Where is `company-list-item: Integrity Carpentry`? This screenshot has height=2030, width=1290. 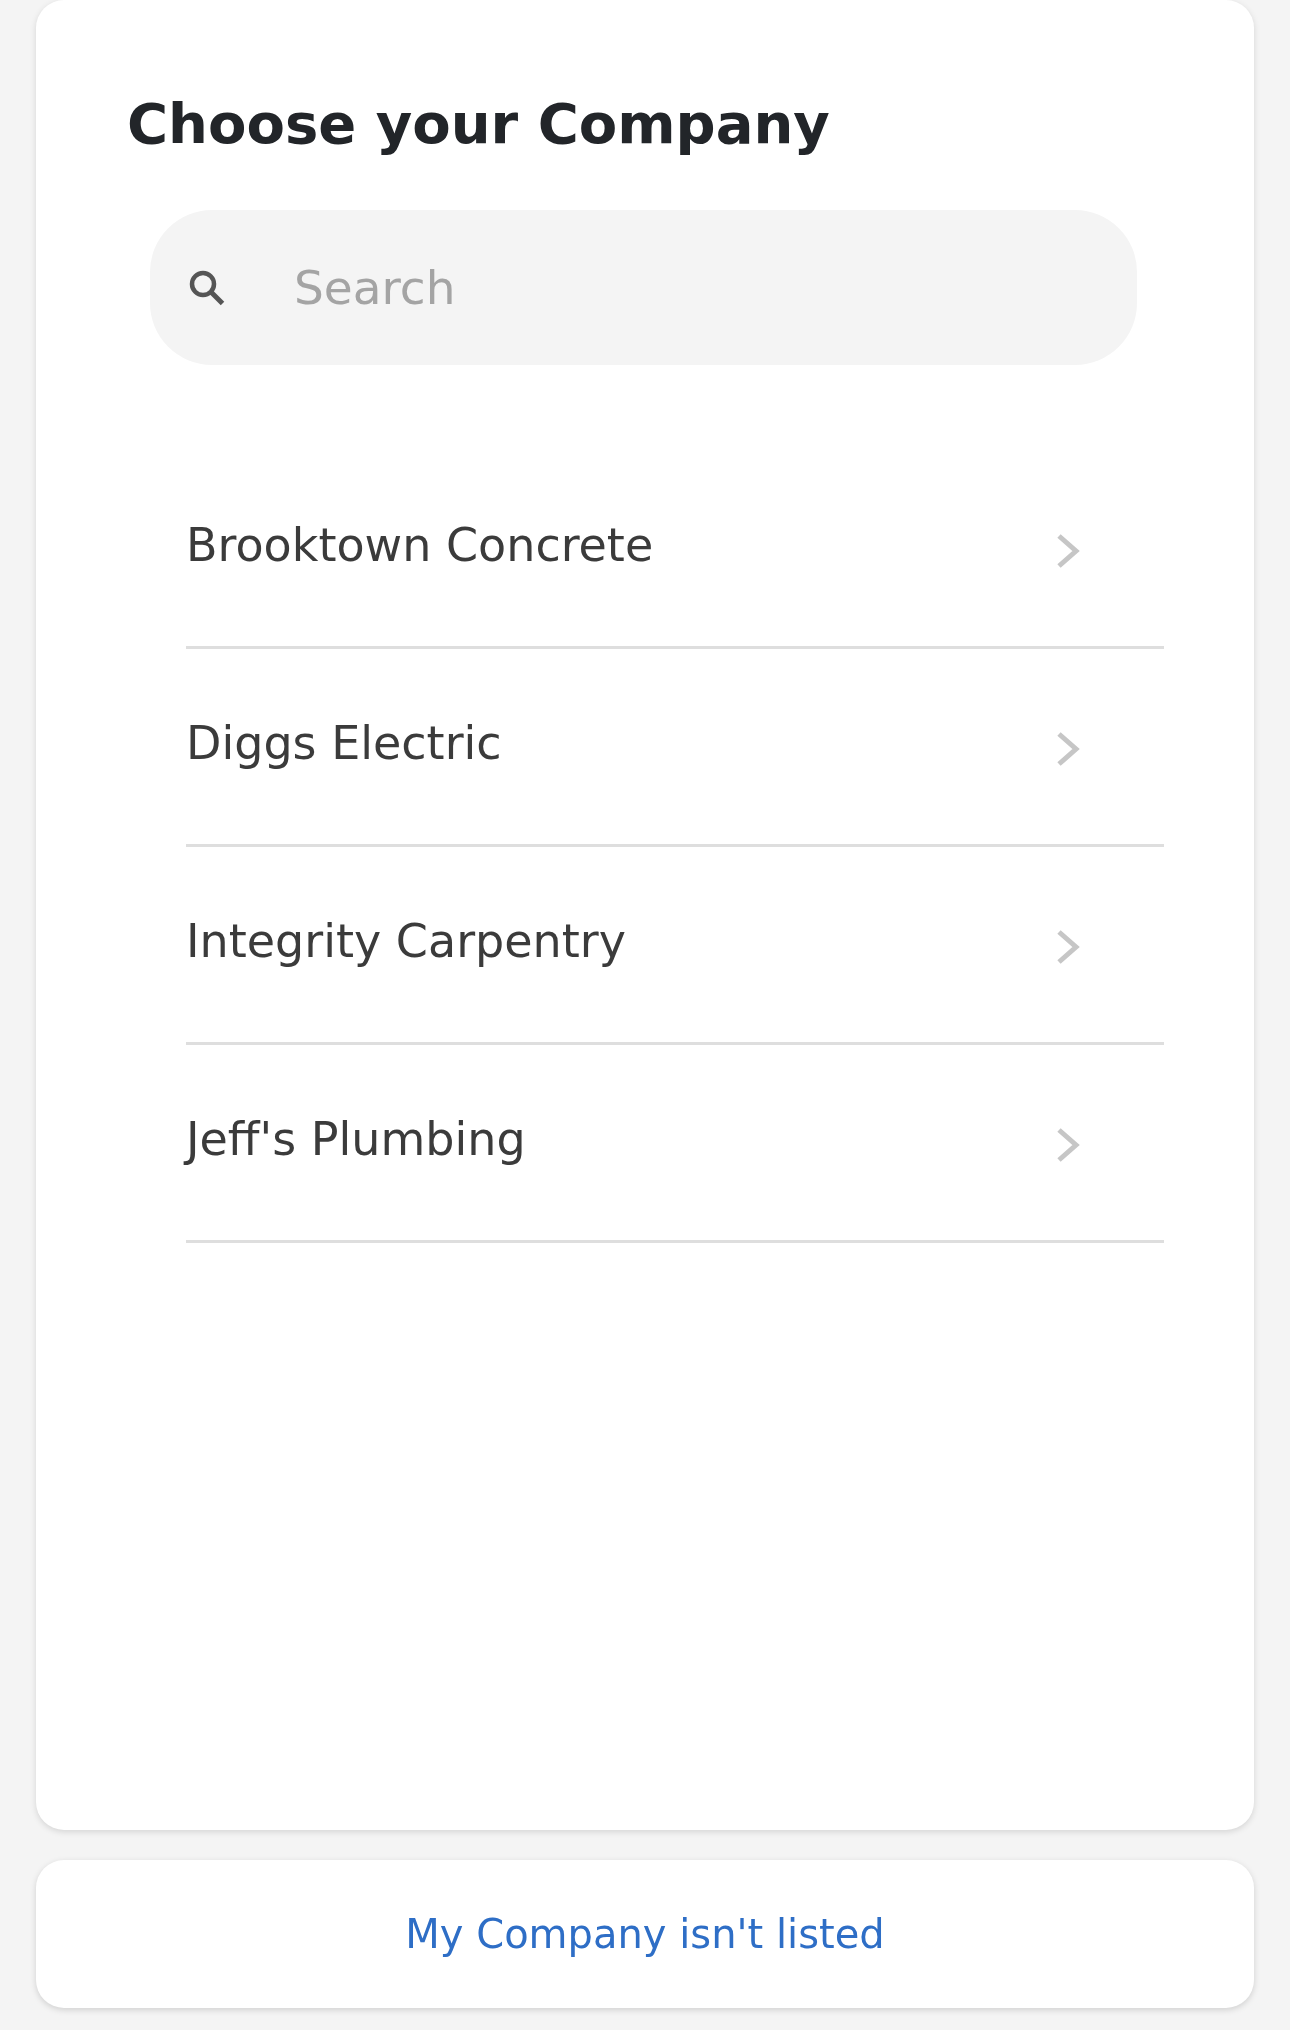 company-list-item: Integrity Carpentry is located at coordinates (675, 946).